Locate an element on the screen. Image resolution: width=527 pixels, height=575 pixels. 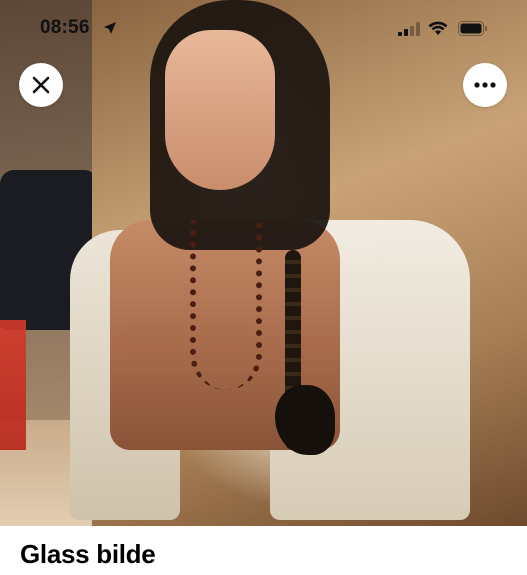
wifi-icon is located at coordinates (438, 28).